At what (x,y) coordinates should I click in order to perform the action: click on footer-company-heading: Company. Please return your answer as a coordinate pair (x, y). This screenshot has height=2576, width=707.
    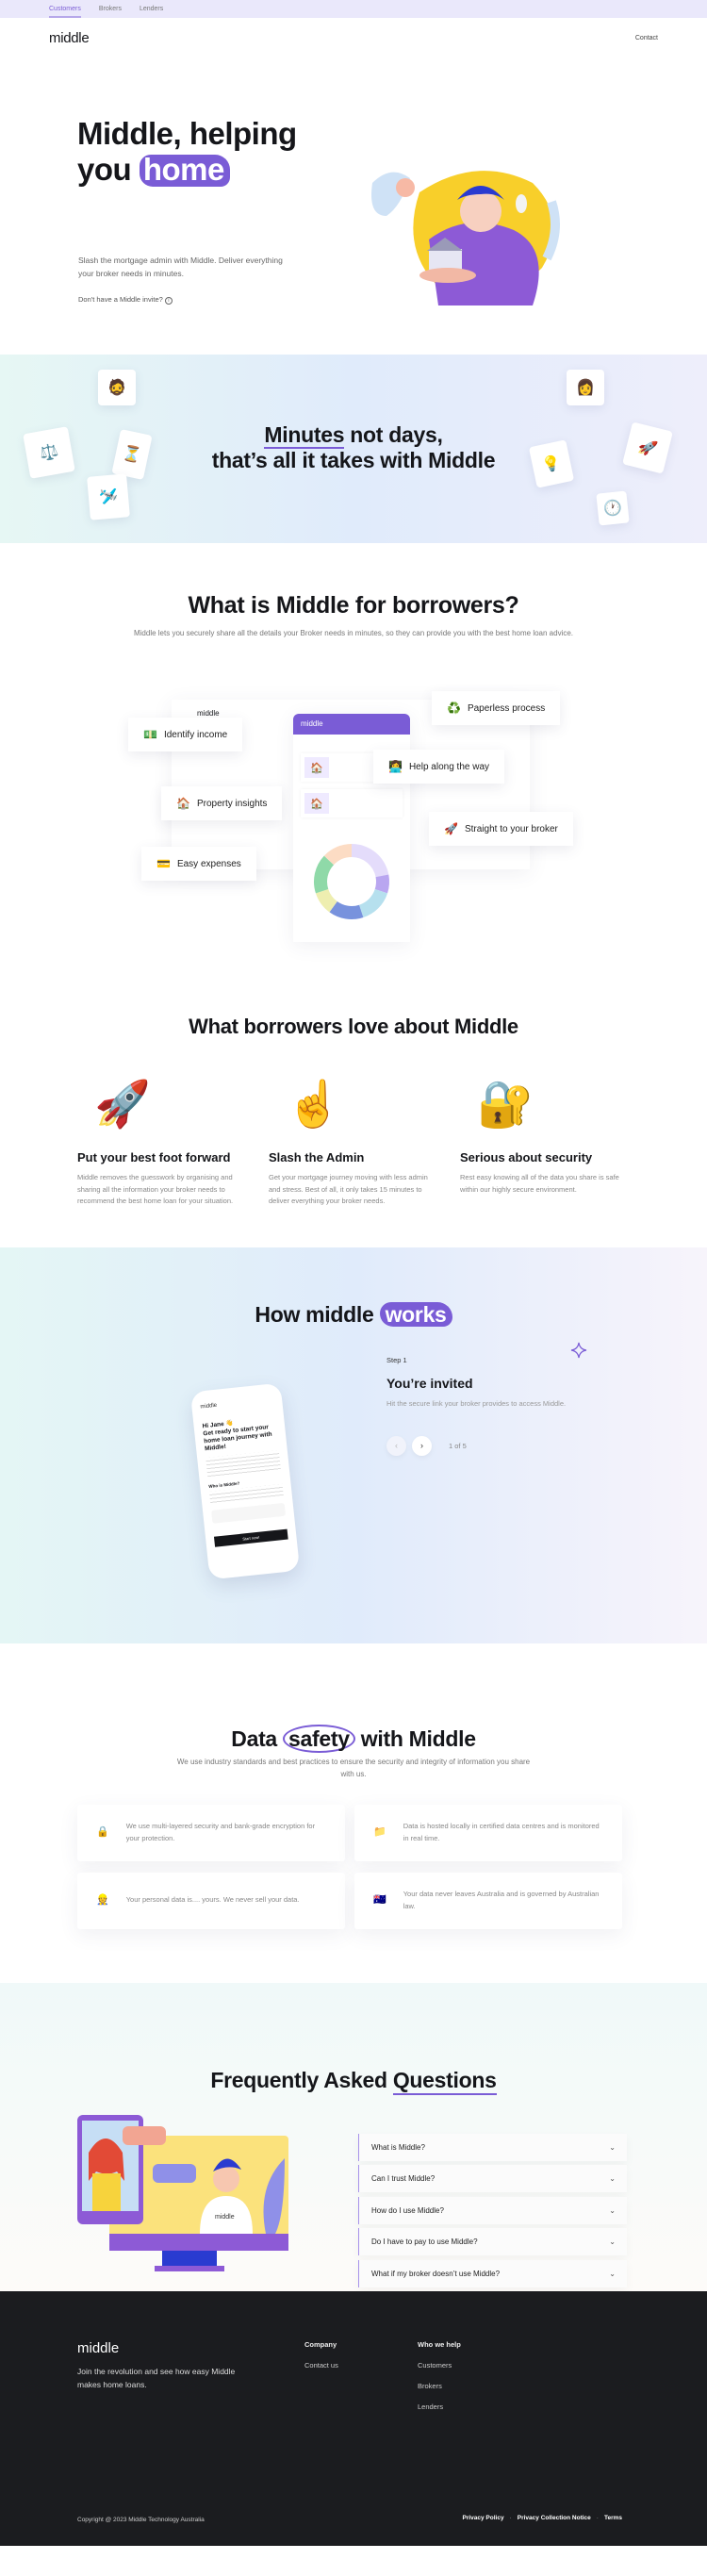
    Looking at the image, I should click on (320, 2344).